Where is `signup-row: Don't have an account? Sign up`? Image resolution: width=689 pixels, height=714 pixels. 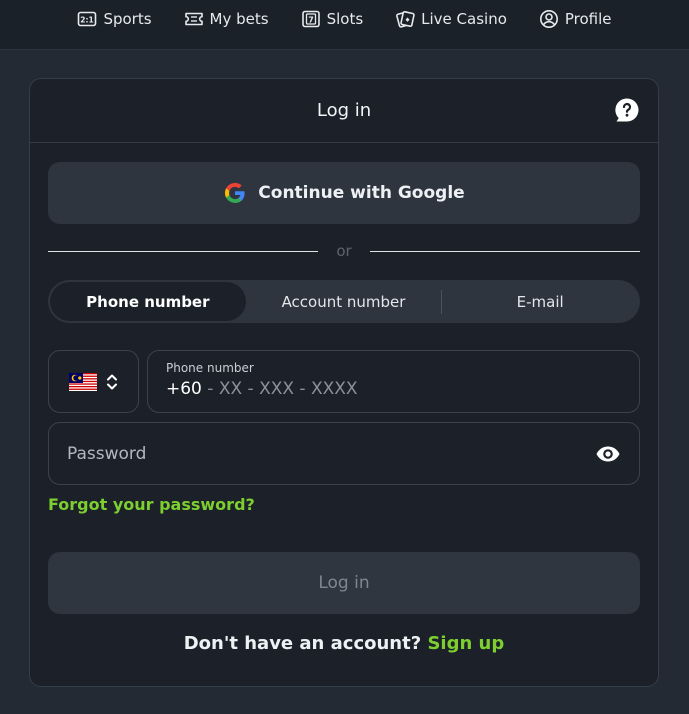 signup-row: Don't have an account? Sign up is located at coordinates (344, 643).